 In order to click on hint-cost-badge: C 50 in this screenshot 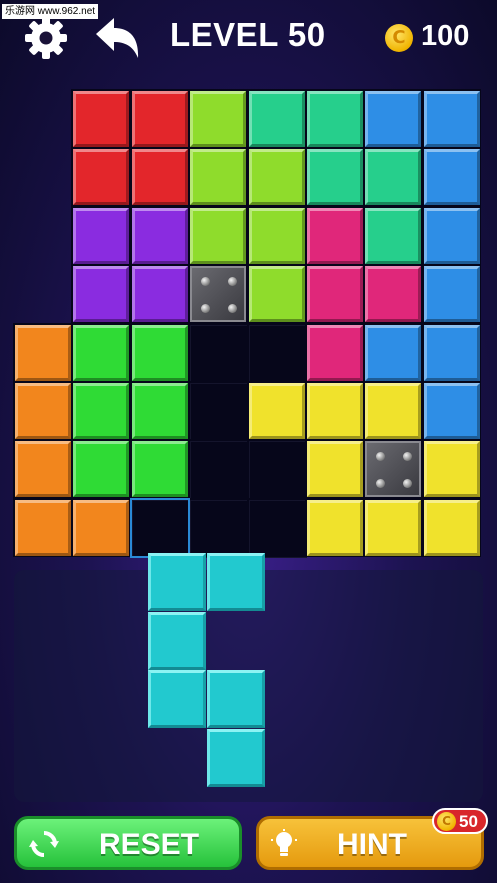, I will do `click(460, 821)`.